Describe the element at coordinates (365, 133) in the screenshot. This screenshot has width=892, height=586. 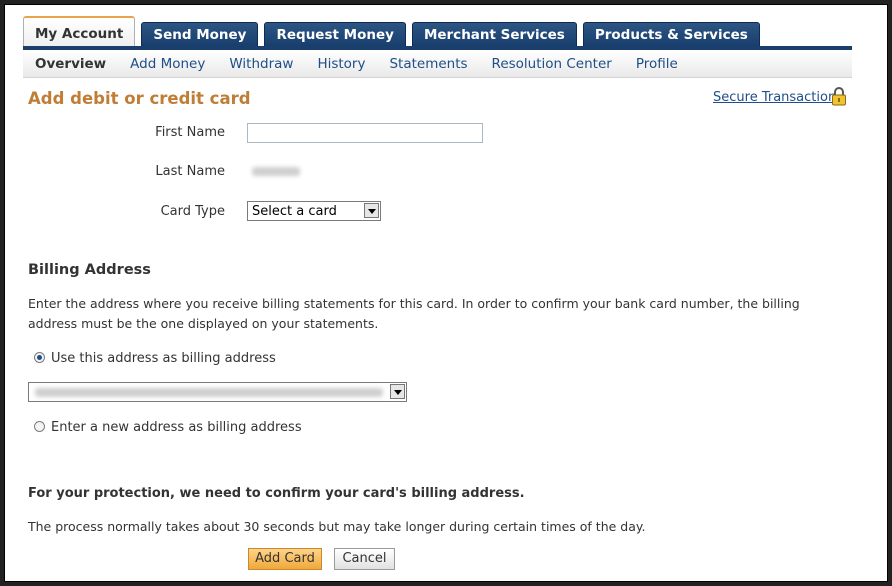
I see `first-name-input` at that location.